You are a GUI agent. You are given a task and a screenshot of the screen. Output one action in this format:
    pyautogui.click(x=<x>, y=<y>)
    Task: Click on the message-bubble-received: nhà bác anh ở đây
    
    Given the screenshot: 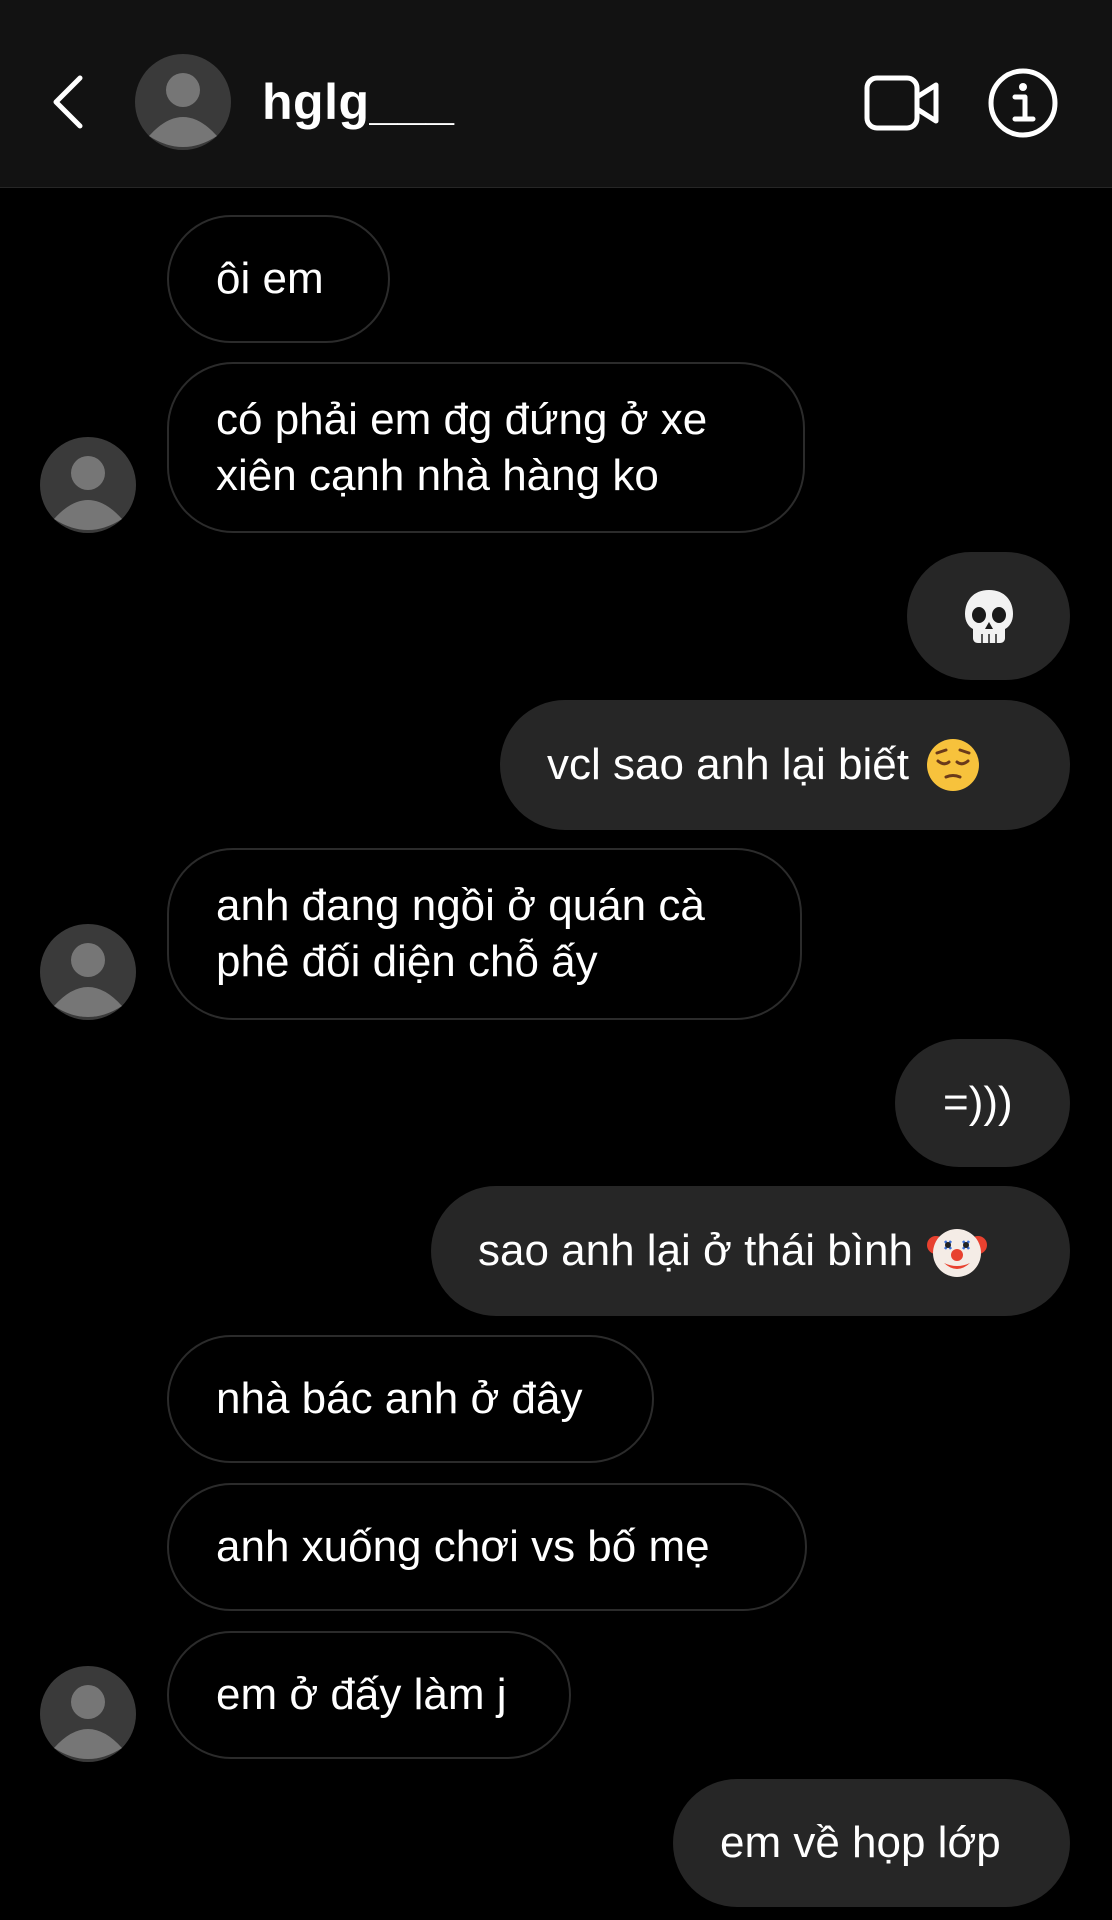 What is the action you would take?
    pyautogui.click(x=410, y=1399)
    